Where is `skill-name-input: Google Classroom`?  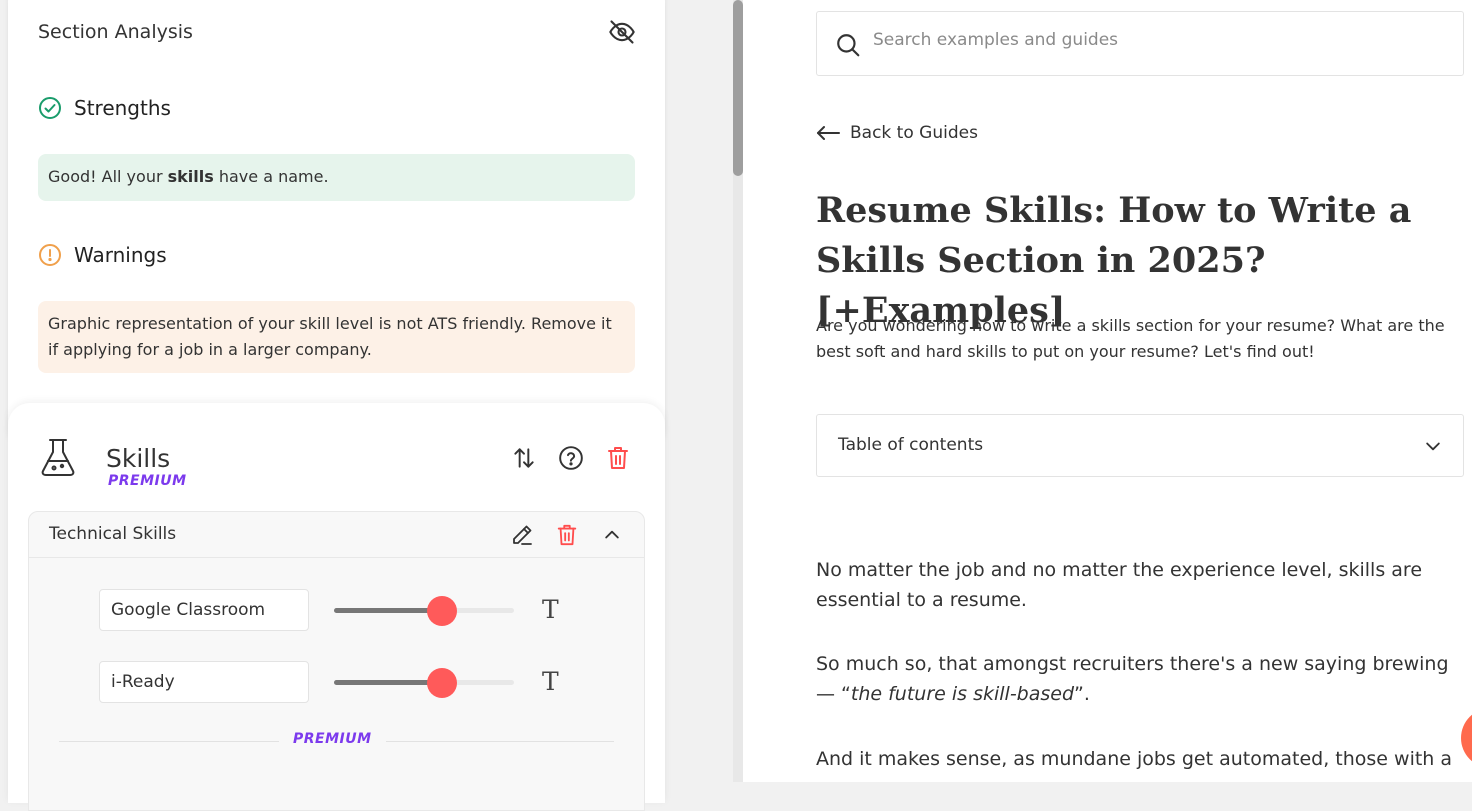 skill-name-input: Google Classroom is located at coordinates (204, 610).